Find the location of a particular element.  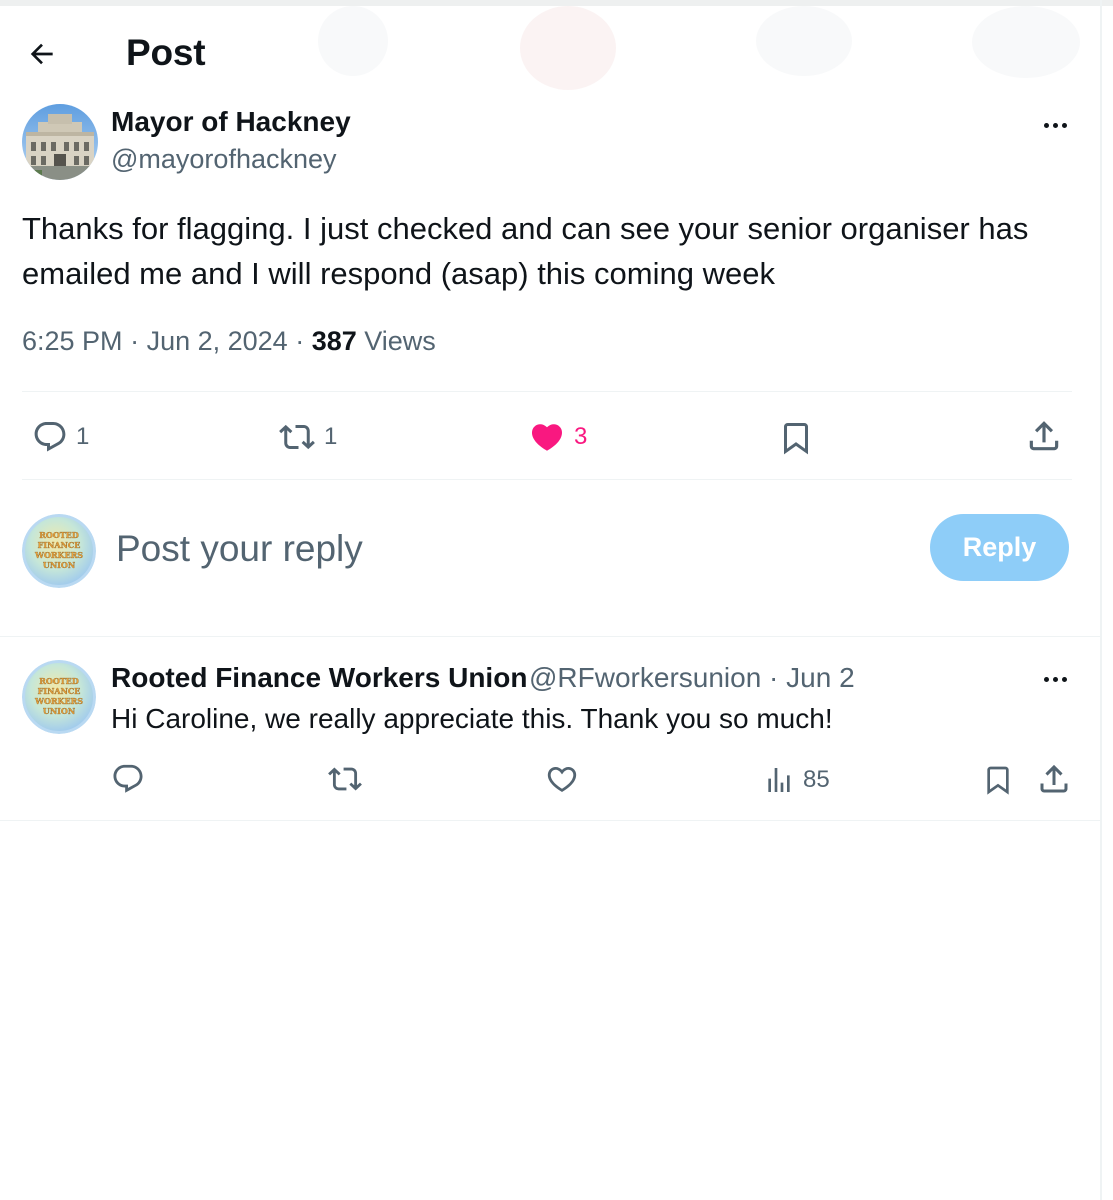

window-top-edge is located at coordinates (556, 3).